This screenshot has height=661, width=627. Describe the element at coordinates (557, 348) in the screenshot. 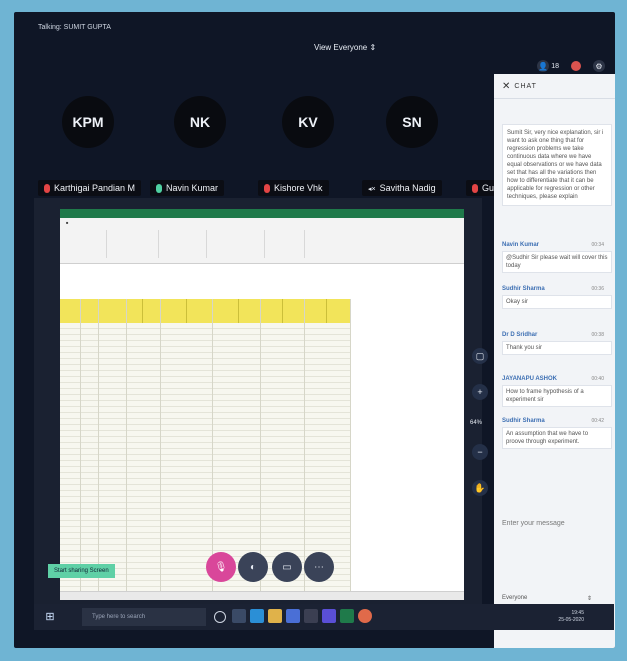

I see `chat-message-text: Thank you sir` at that location.